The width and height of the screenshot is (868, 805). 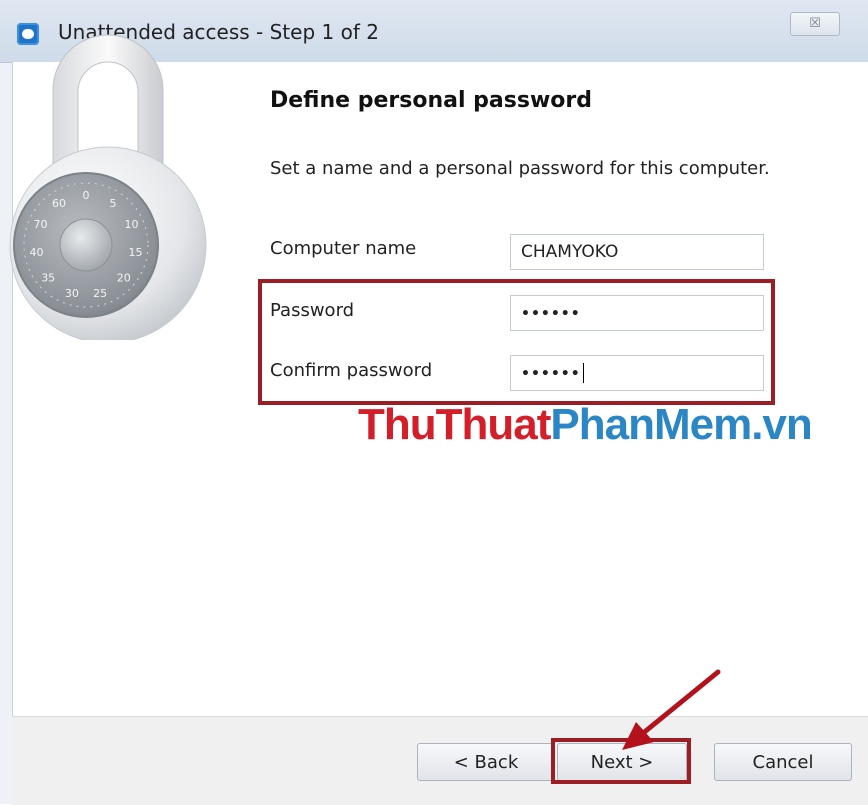 What do you see at coordinates (41, 224) in the screenshot?
I see `dial-number: 70` at bounding box center [41, 224].